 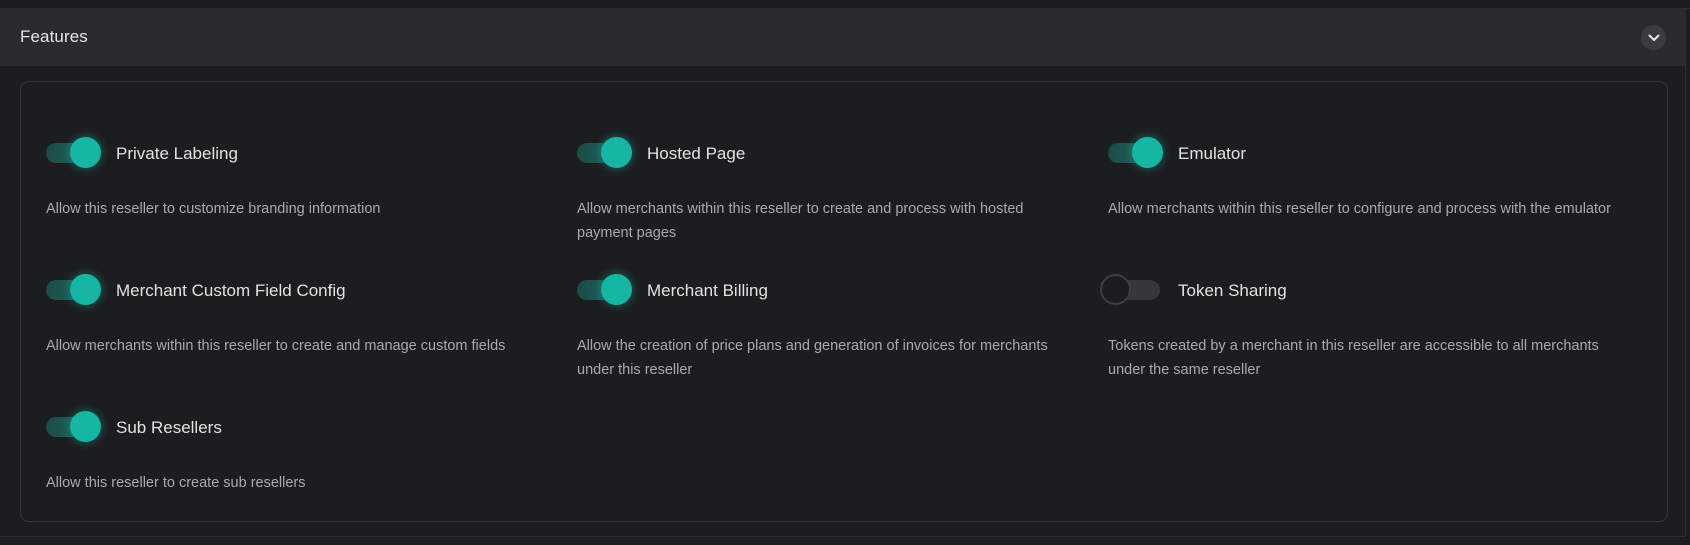 I want to click on merchant-billing-toggle, so click(x=605, y=290).